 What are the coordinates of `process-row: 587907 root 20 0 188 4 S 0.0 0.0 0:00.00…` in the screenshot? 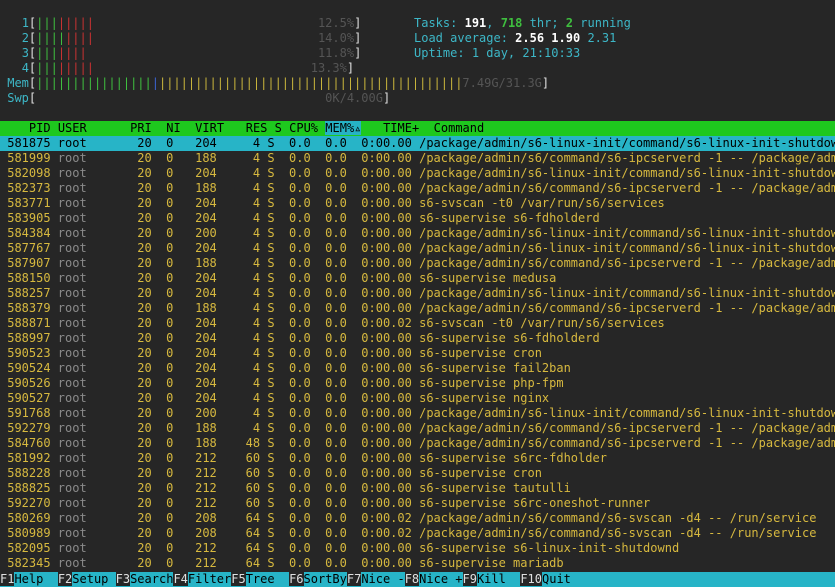 It's located at (417, 263).